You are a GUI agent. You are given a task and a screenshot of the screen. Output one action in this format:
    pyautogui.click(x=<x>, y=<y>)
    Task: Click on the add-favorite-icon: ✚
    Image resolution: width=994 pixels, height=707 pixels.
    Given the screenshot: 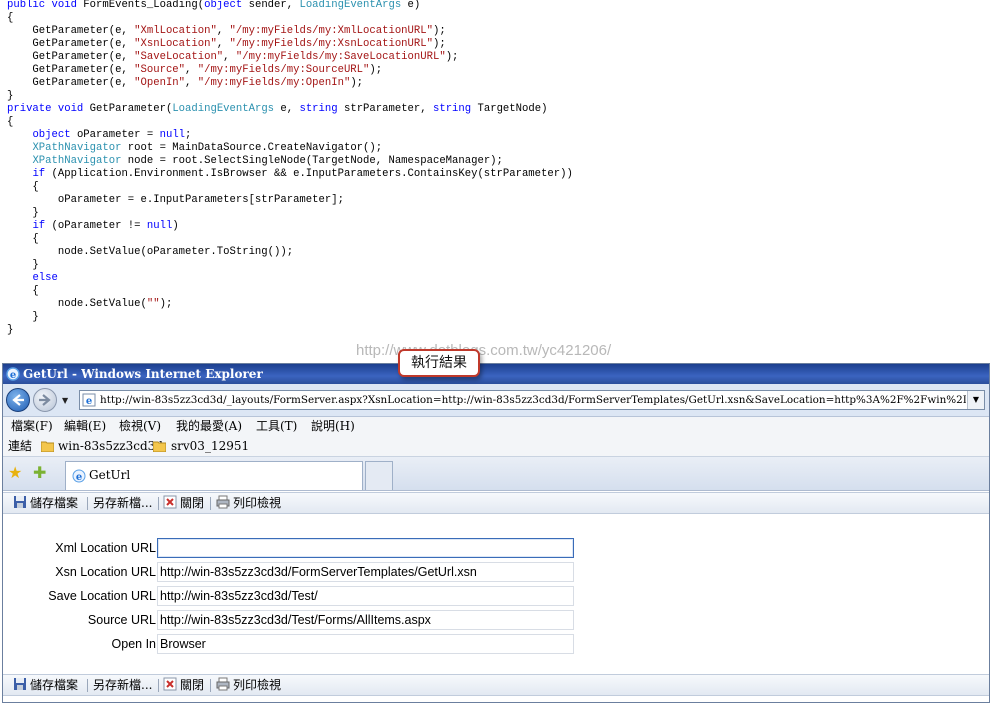 What is the action you would take?
    pyautogui.click(x=39, y=473)
    